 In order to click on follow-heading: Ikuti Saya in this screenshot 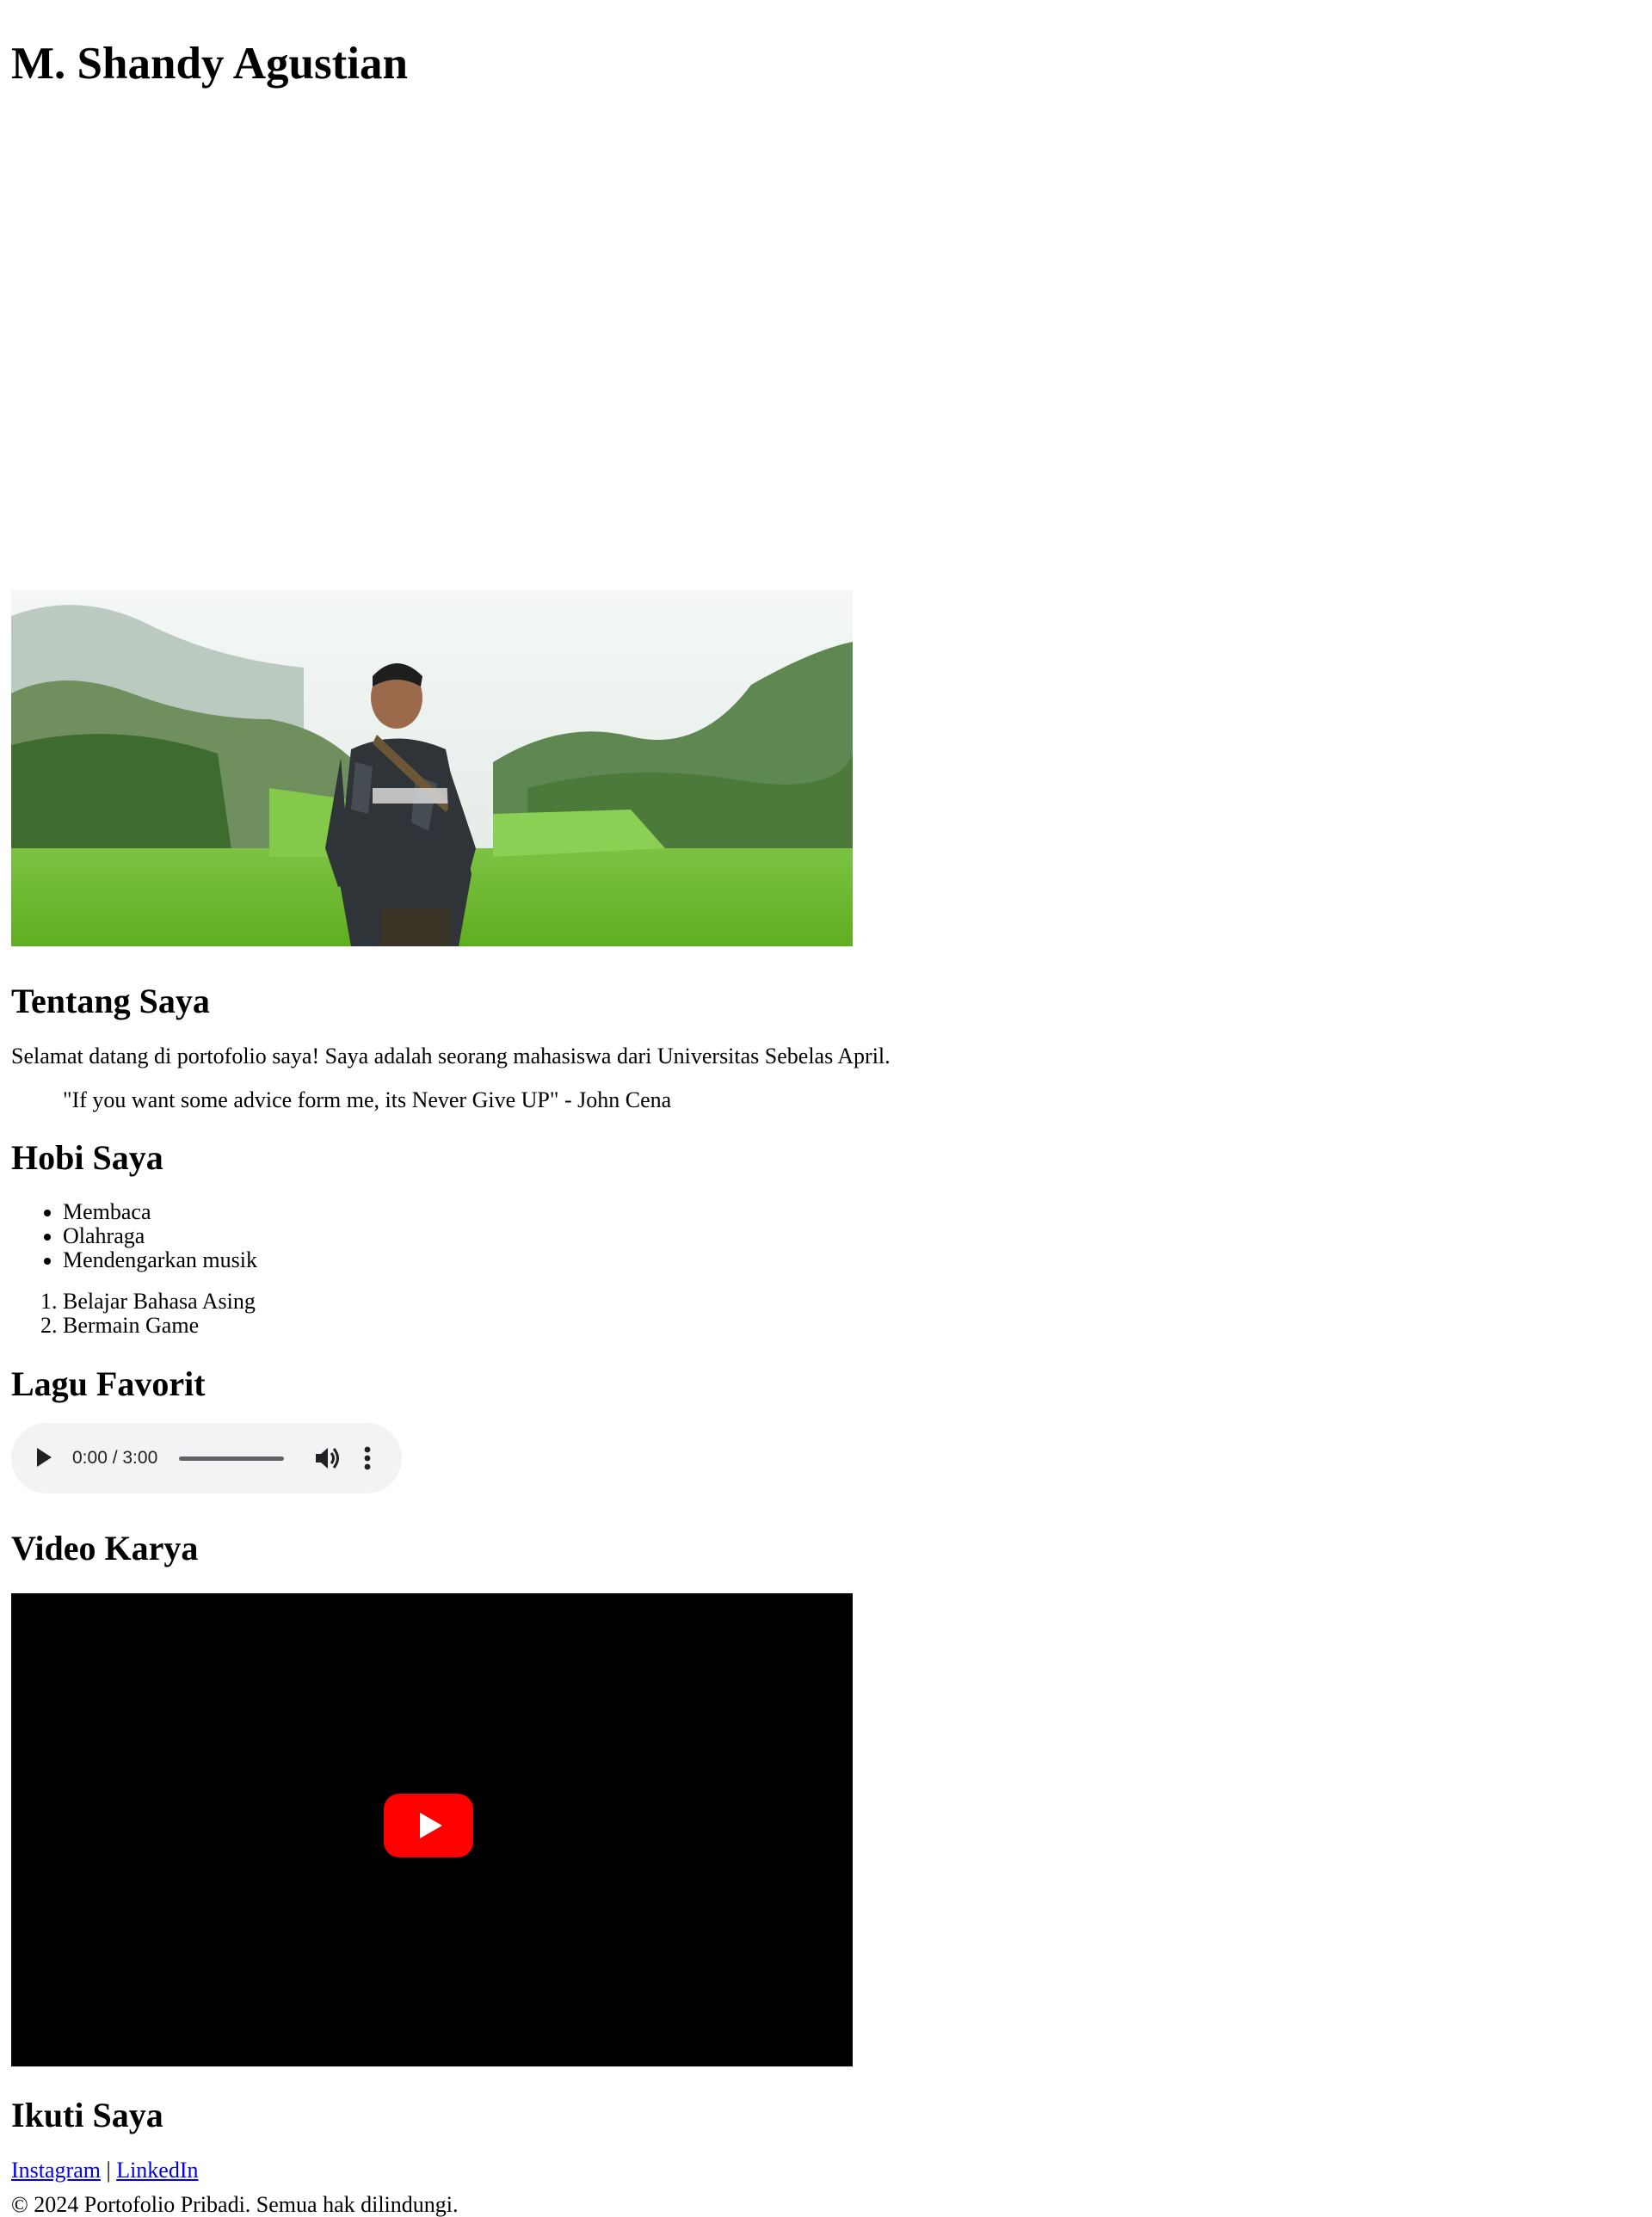, I will do `click(87, 2115)`.